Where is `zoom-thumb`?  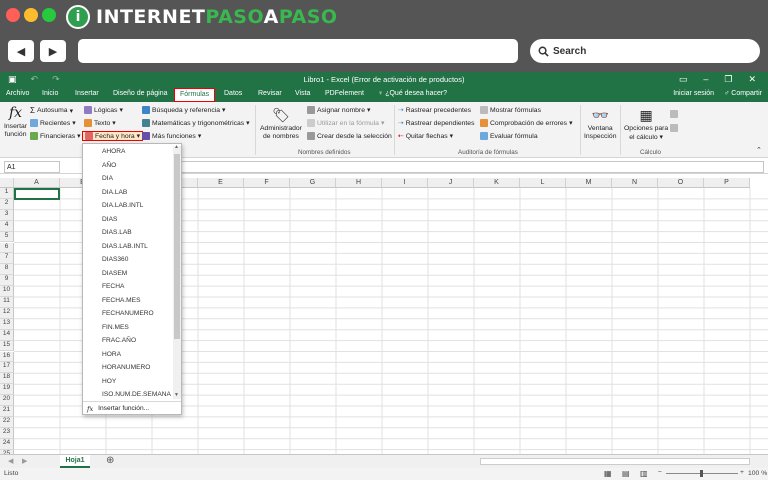 zoom-thumb is located at coordinates (701, 473).